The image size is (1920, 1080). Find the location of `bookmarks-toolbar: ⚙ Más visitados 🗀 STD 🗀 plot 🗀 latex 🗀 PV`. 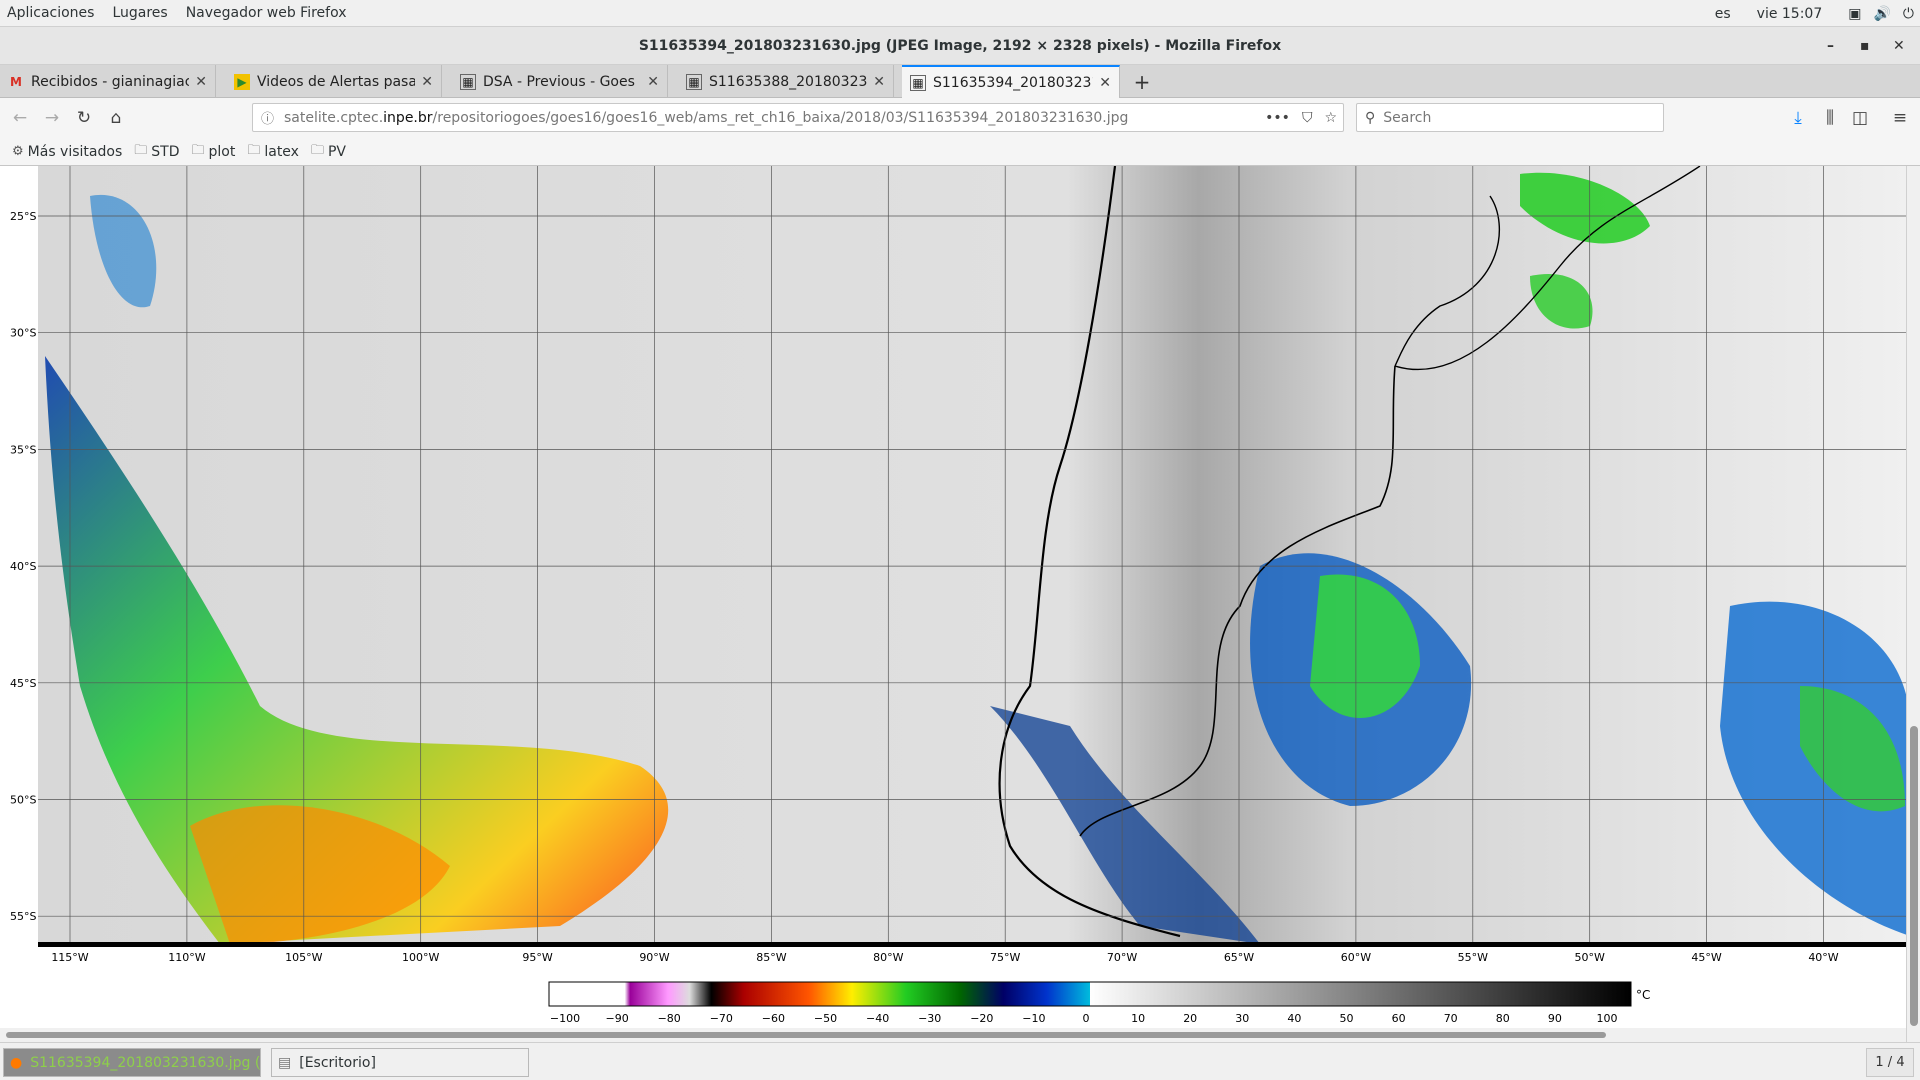

bookmarks-toolbar: ⚙ Más visitados 🗀 STD 🗀 plot 🗀 latex 🗀 PV is located at coordinates (960, 152).